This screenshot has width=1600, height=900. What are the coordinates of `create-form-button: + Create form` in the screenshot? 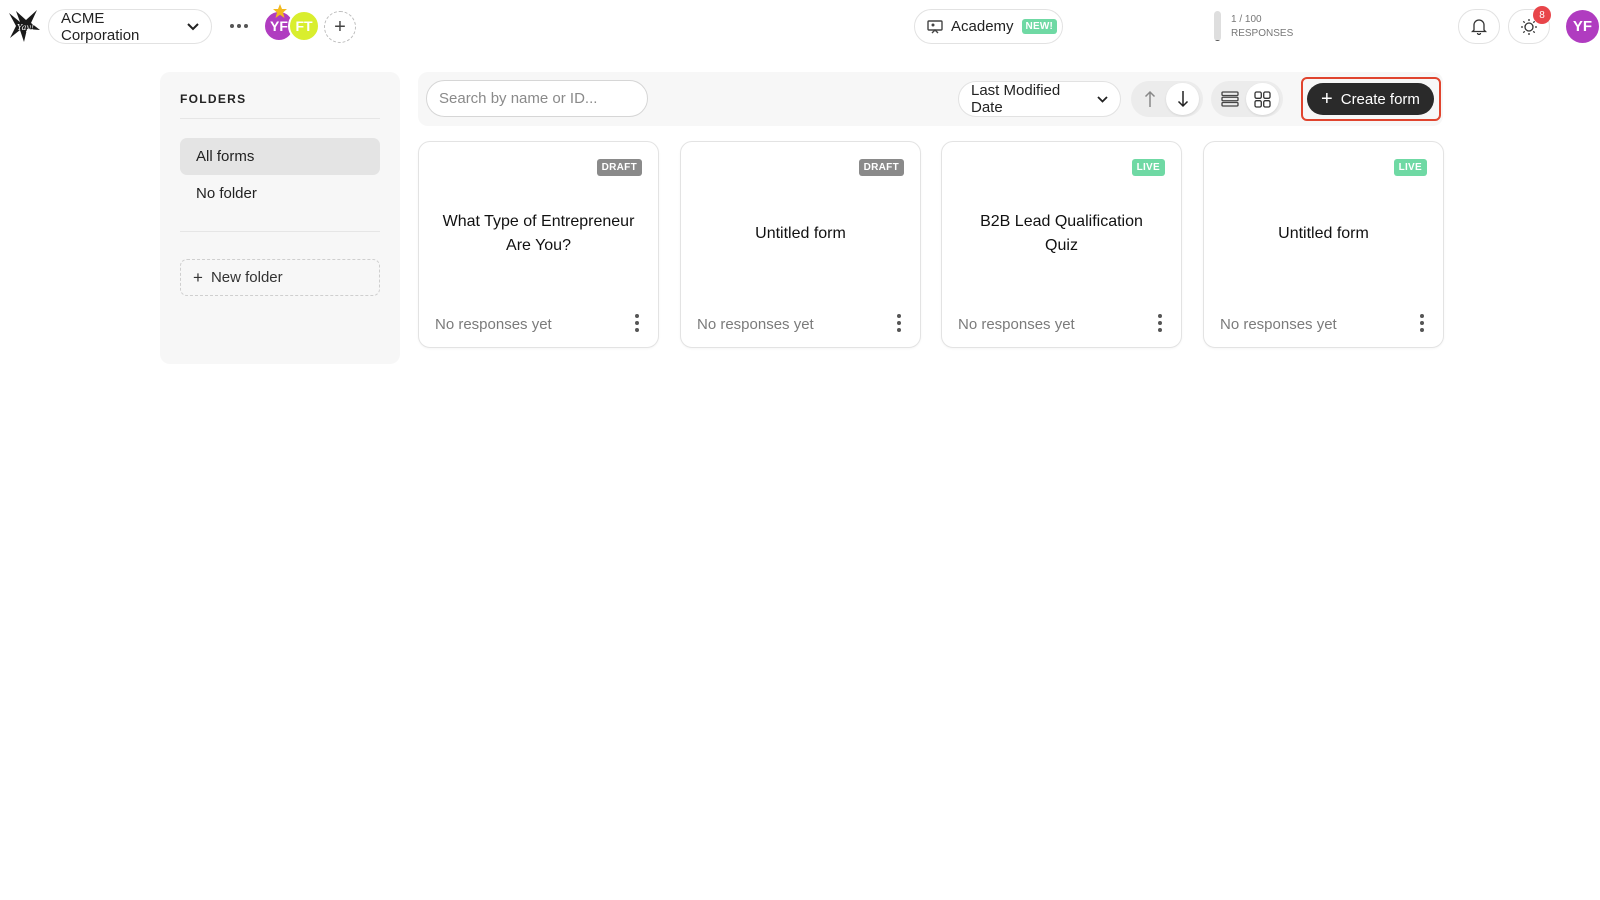 It's located at (1370, 99).